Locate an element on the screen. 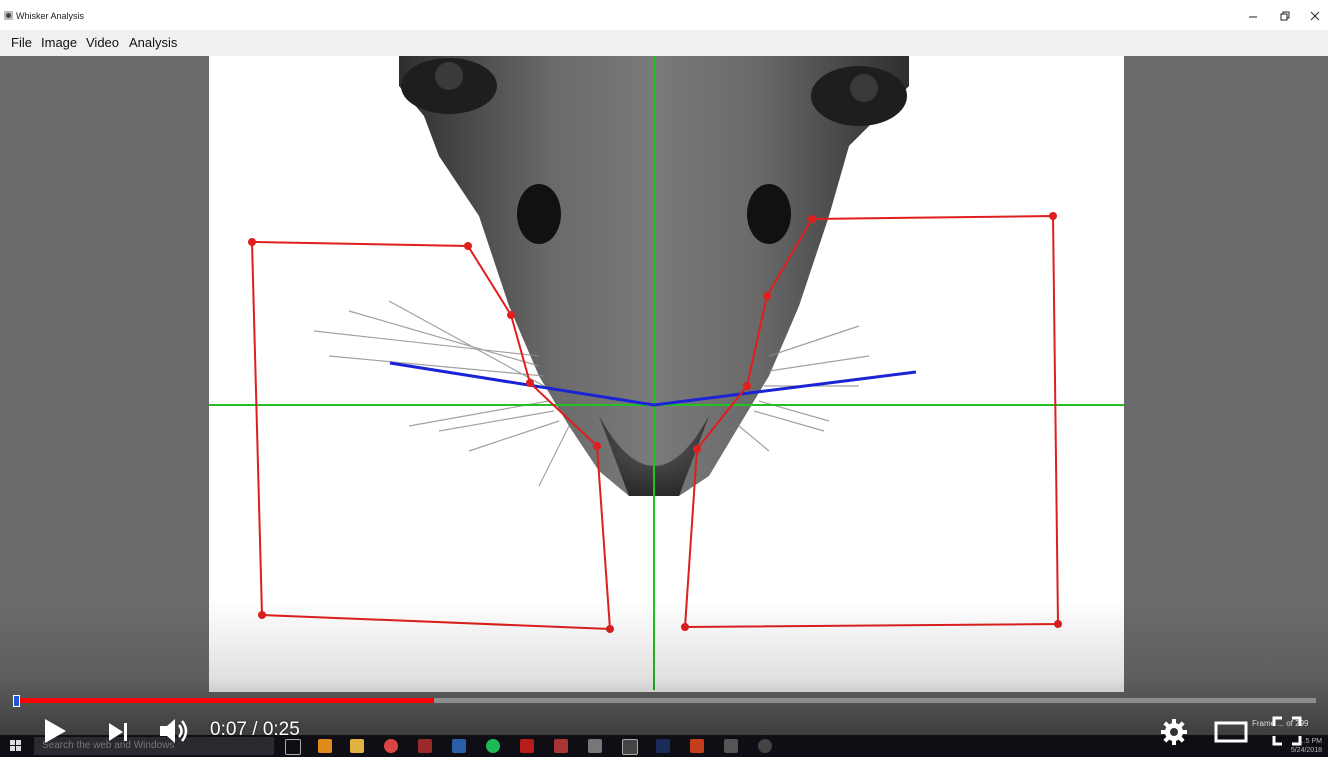 This screenshot has width=1328, height=757. gear-icon is located at coordinates (1174, 732).